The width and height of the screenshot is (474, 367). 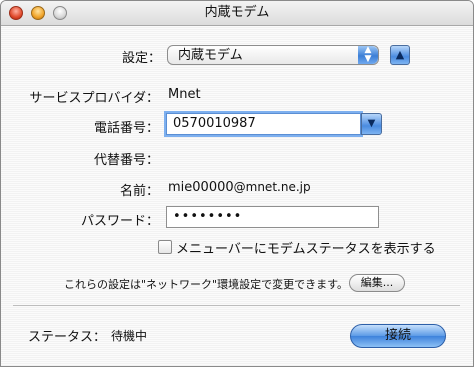 What do you see at coordinates (263, 124) in the screenshot?
I see `phone-number-field: 0570010987` at bounding box center [263, 124].